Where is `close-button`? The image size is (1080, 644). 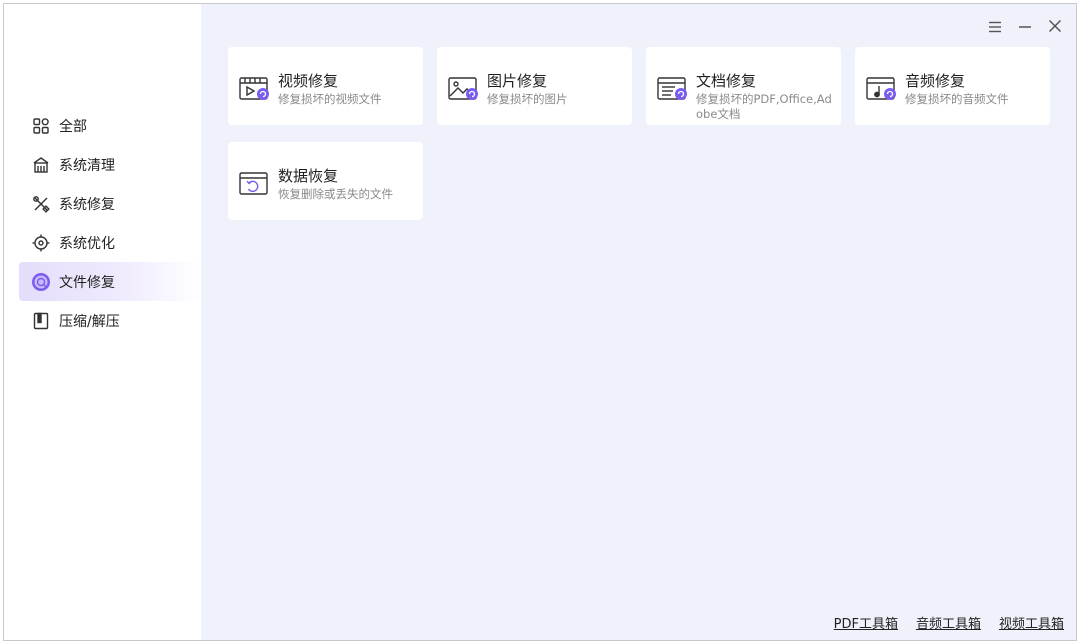
close-button is located at coordinates (1055, 27).